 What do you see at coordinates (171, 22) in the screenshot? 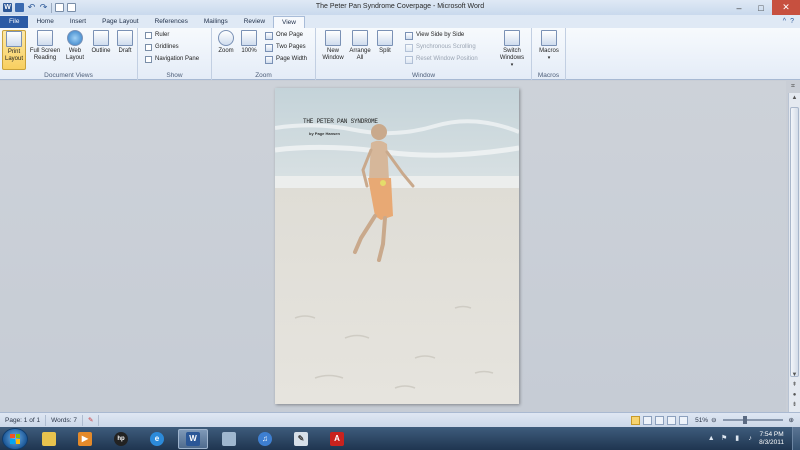
I see `tab-references: References` at bounding box center [171, 22].